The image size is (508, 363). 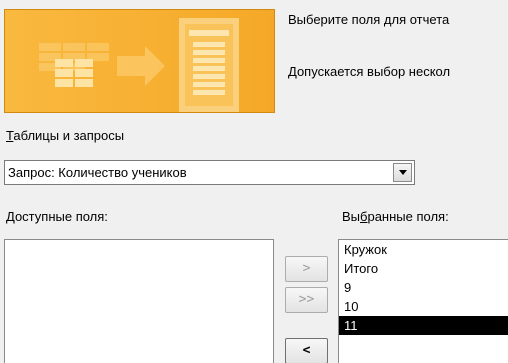 What do you see at coordinates (69, 135) in the screenshot?
I see `tables-queries-label-text: аблицы и запросы` at bounding box center [69, 135].